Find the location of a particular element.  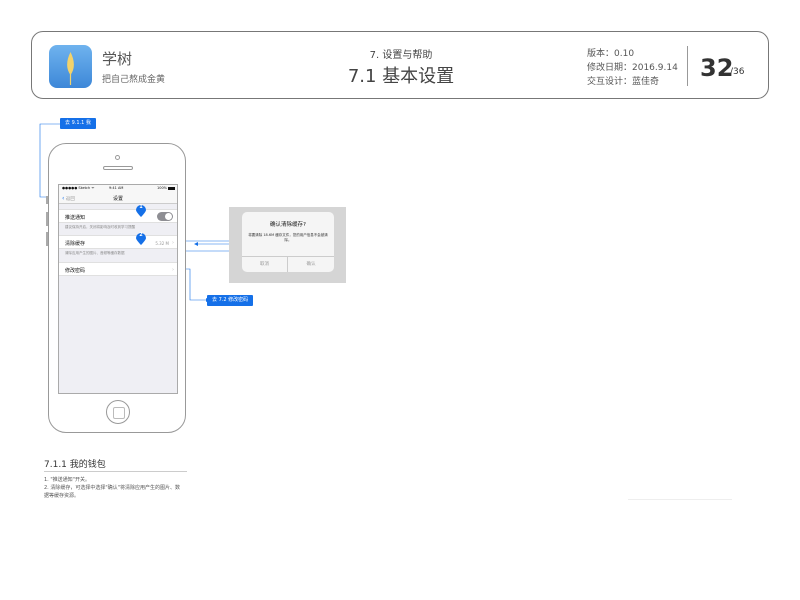

clear-cache-note: 清除应用产生的图片、音频等缓存数据 is located at coordinates (95, 253).